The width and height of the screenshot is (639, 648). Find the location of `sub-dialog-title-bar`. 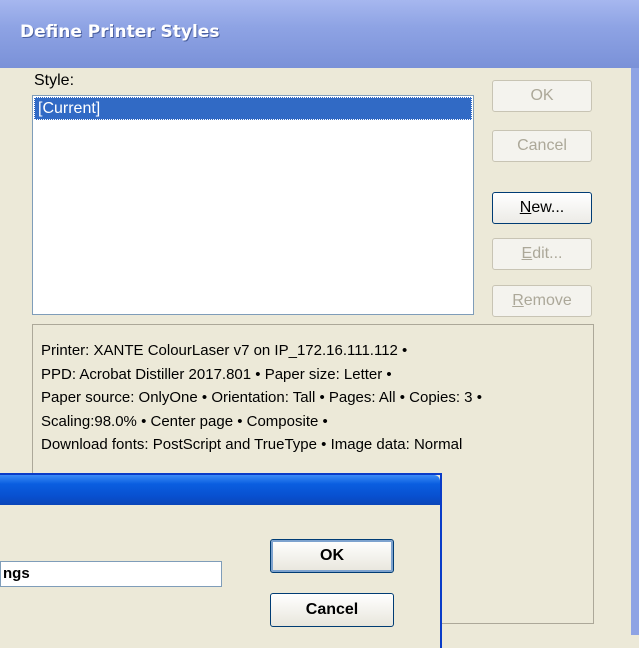

sub-dialog-title-bar is located at coordinates (220, 490).